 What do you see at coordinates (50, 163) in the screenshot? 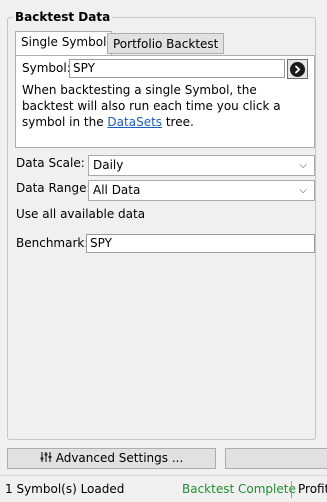
I see `data-scale-label: Data Scale:` at bounding box center [50, 163].